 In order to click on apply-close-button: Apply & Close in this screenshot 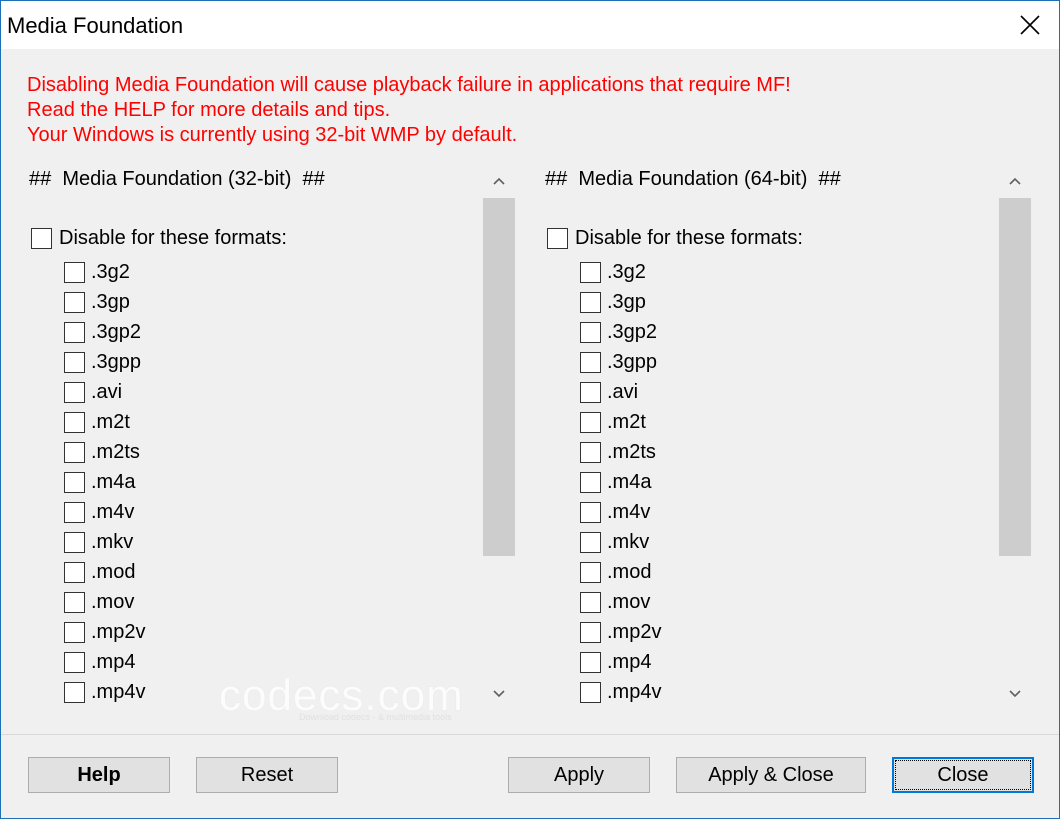, I will do `click(771, 775)`.